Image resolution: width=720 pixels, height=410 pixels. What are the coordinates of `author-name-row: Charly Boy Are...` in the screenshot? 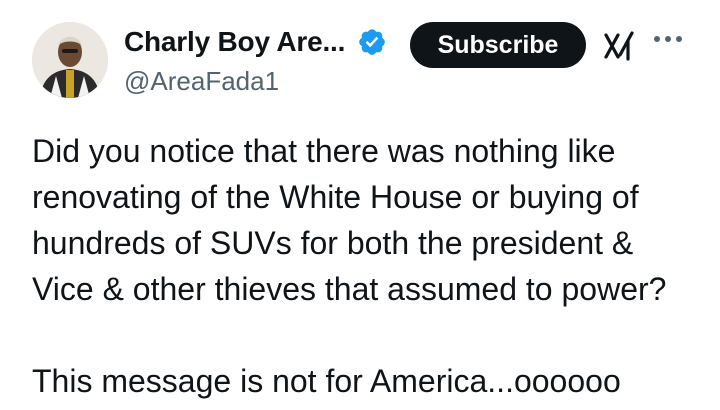 It's located at (255, 42).